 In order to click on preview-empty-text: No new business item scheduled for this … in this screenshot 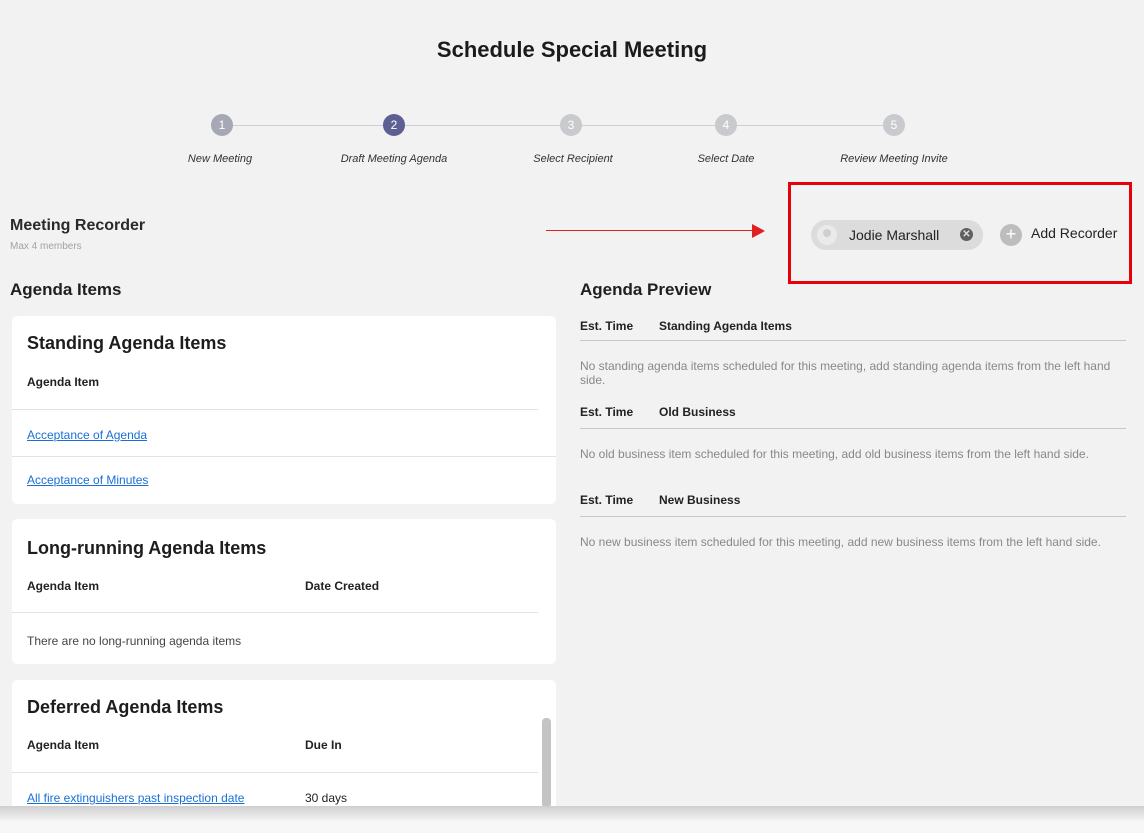, I will do `click(840, 542)`.